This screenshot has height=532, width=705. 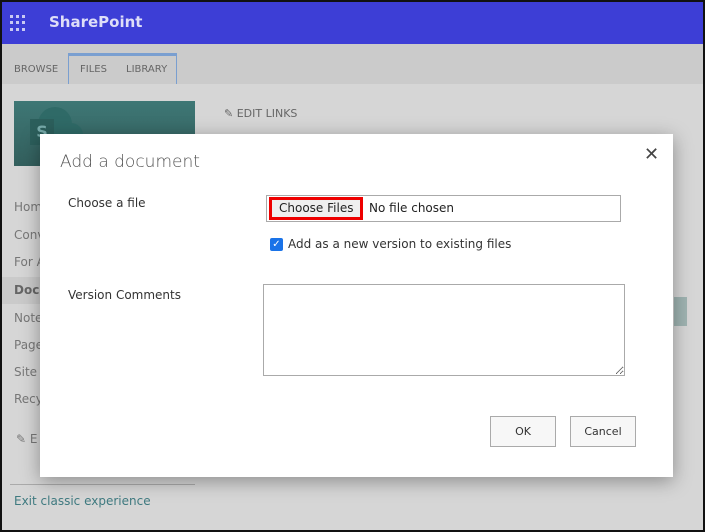 I want to click on divider, so click(x=102, y=484).